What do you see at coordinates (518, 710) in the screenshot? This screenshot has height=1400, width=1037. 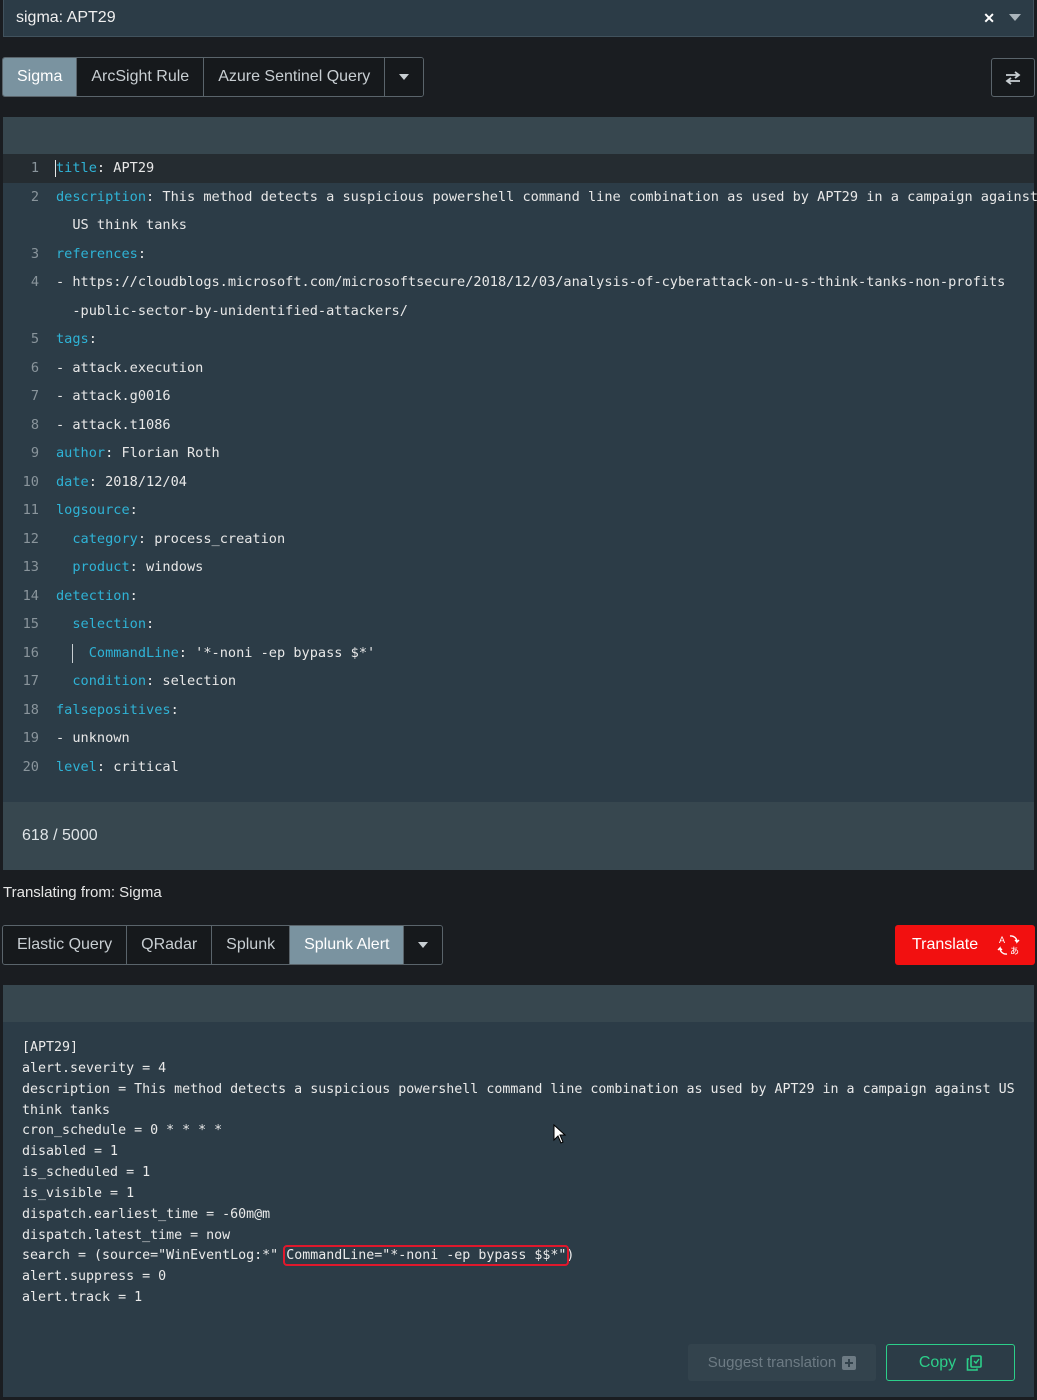 I see `code-line: 18 falsepositives:` at bounding box center [518, 710].